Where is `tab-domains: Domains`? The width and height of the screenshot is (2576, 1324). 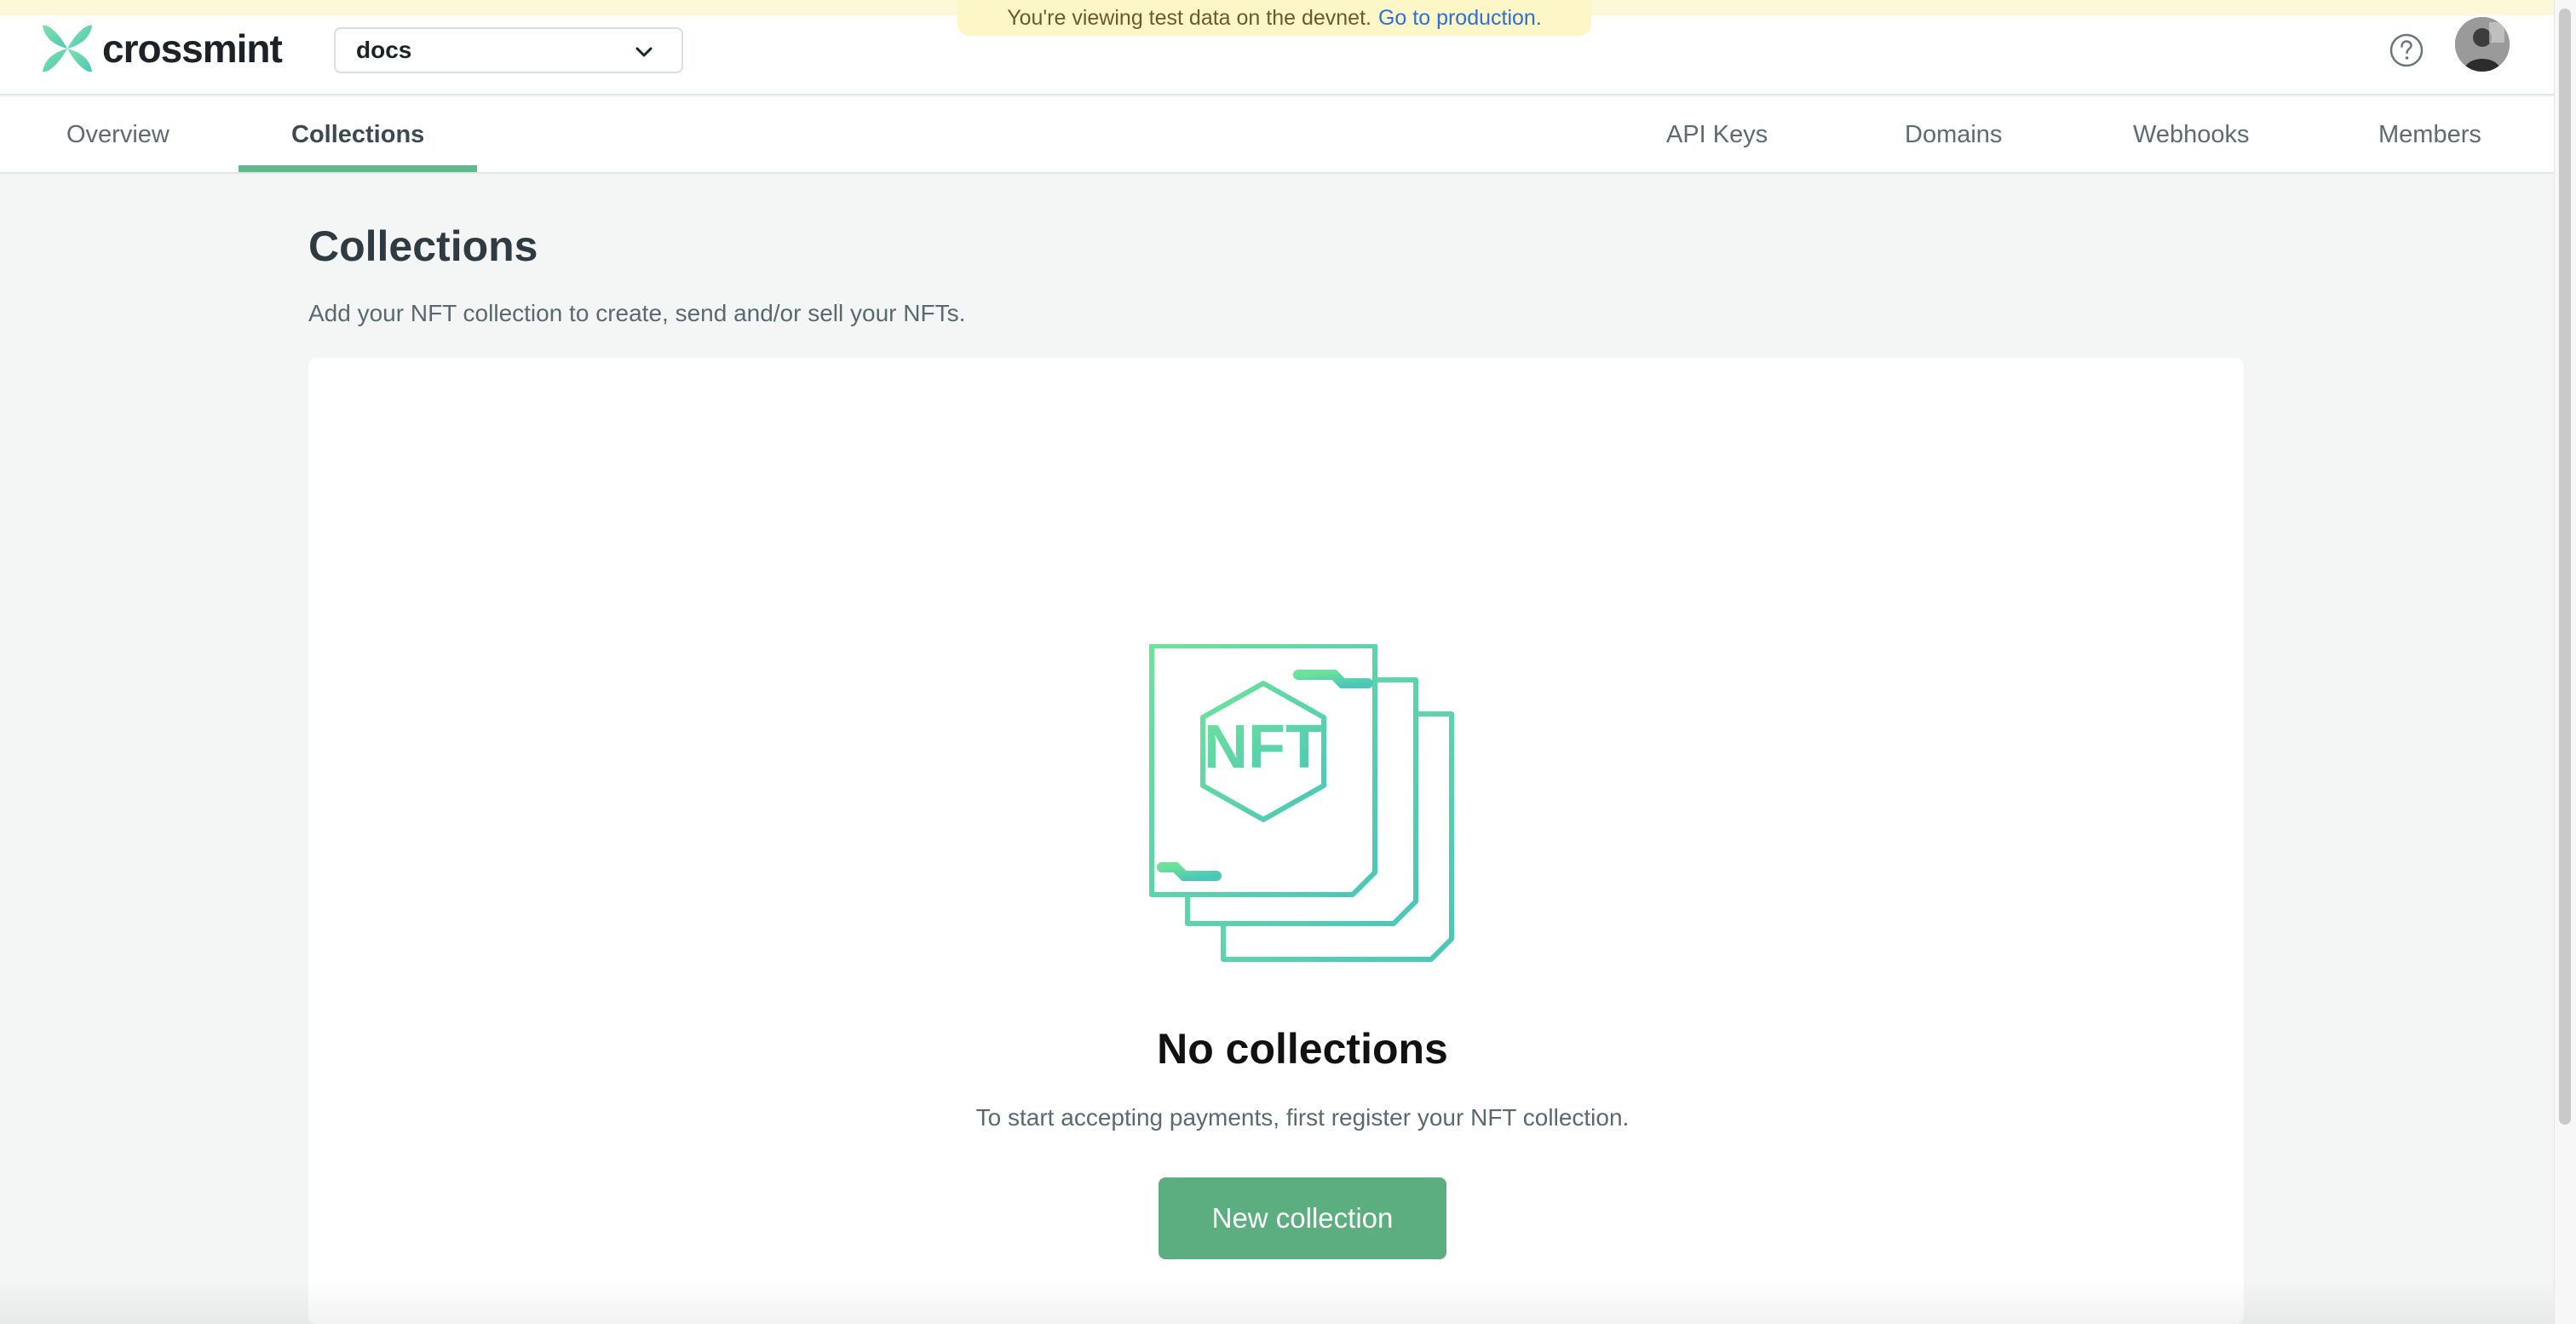
tab-domains: Domains is located at coordinates (1954, 134).